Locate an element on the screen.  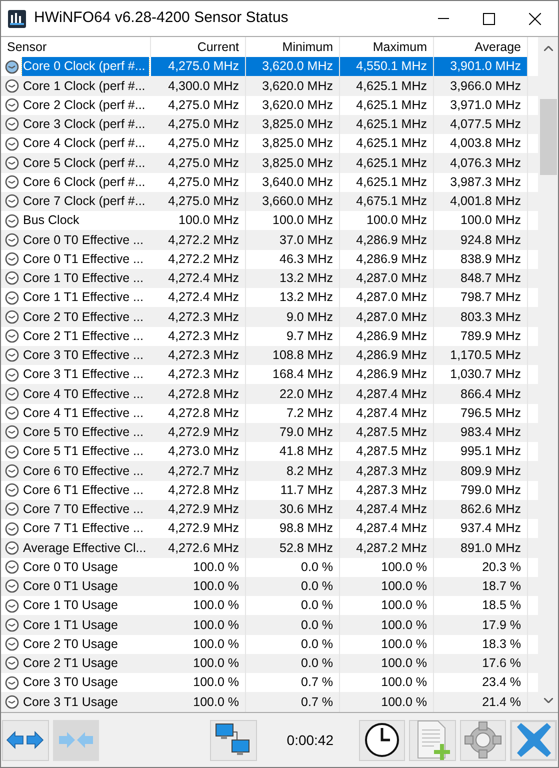
two-monitors-icon is located at coordinates (233, 740).